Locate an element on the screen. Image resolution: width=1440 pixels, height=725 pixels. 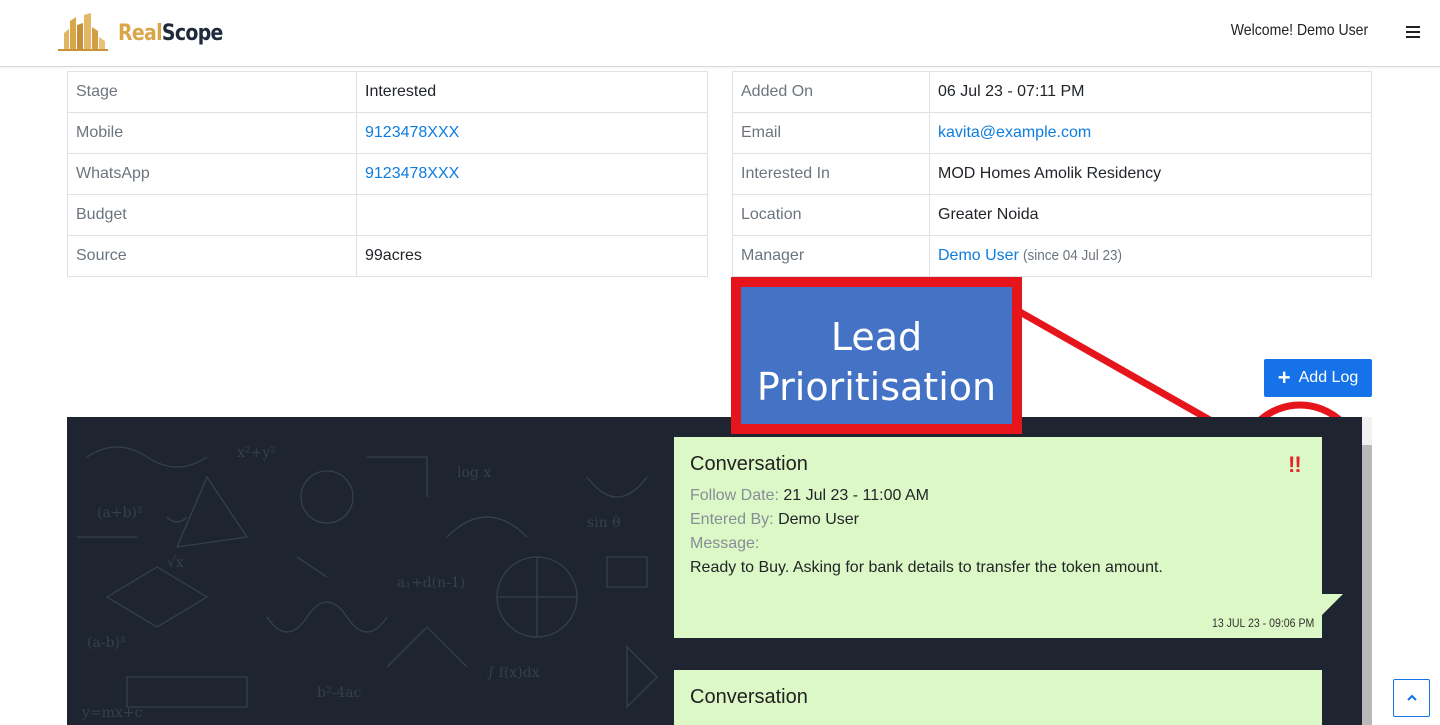
lead-right-row: Interested In MOD Homes Amolik Residency is located at coordinates (1052, 174).